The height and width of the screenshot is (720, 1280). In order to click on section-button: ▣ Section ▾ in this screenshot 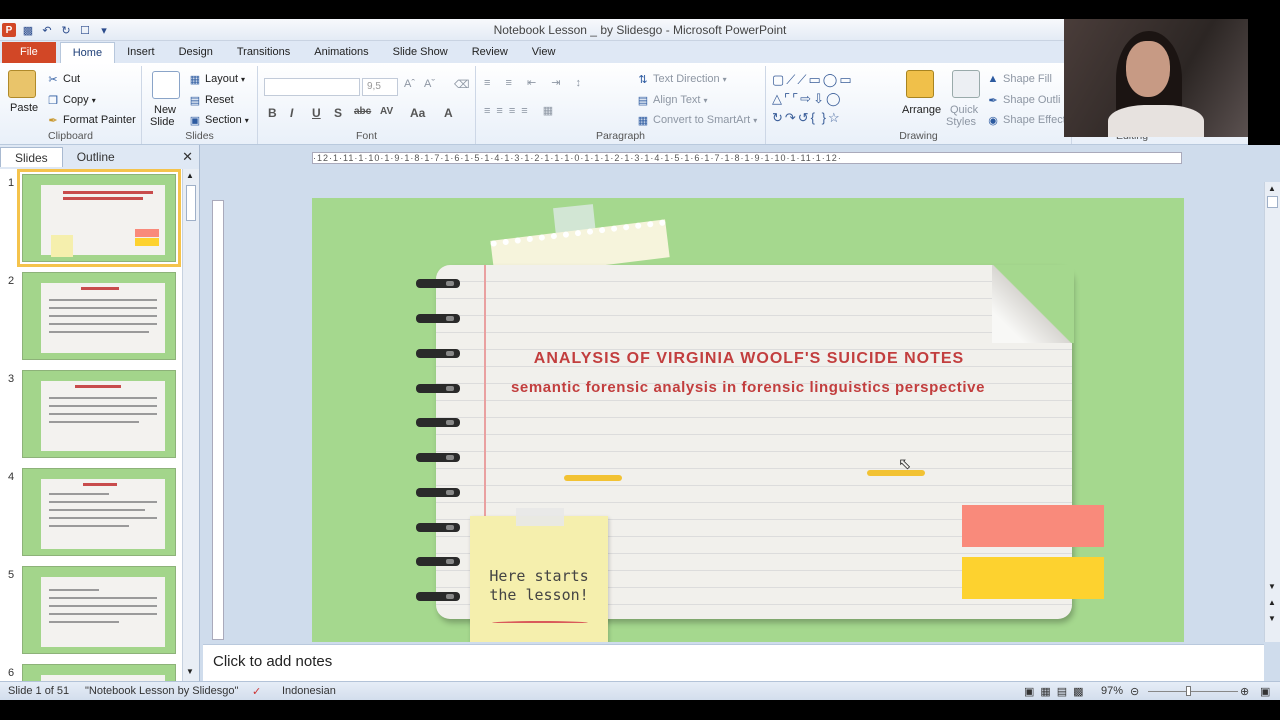, I will do `click(218, 120)`.